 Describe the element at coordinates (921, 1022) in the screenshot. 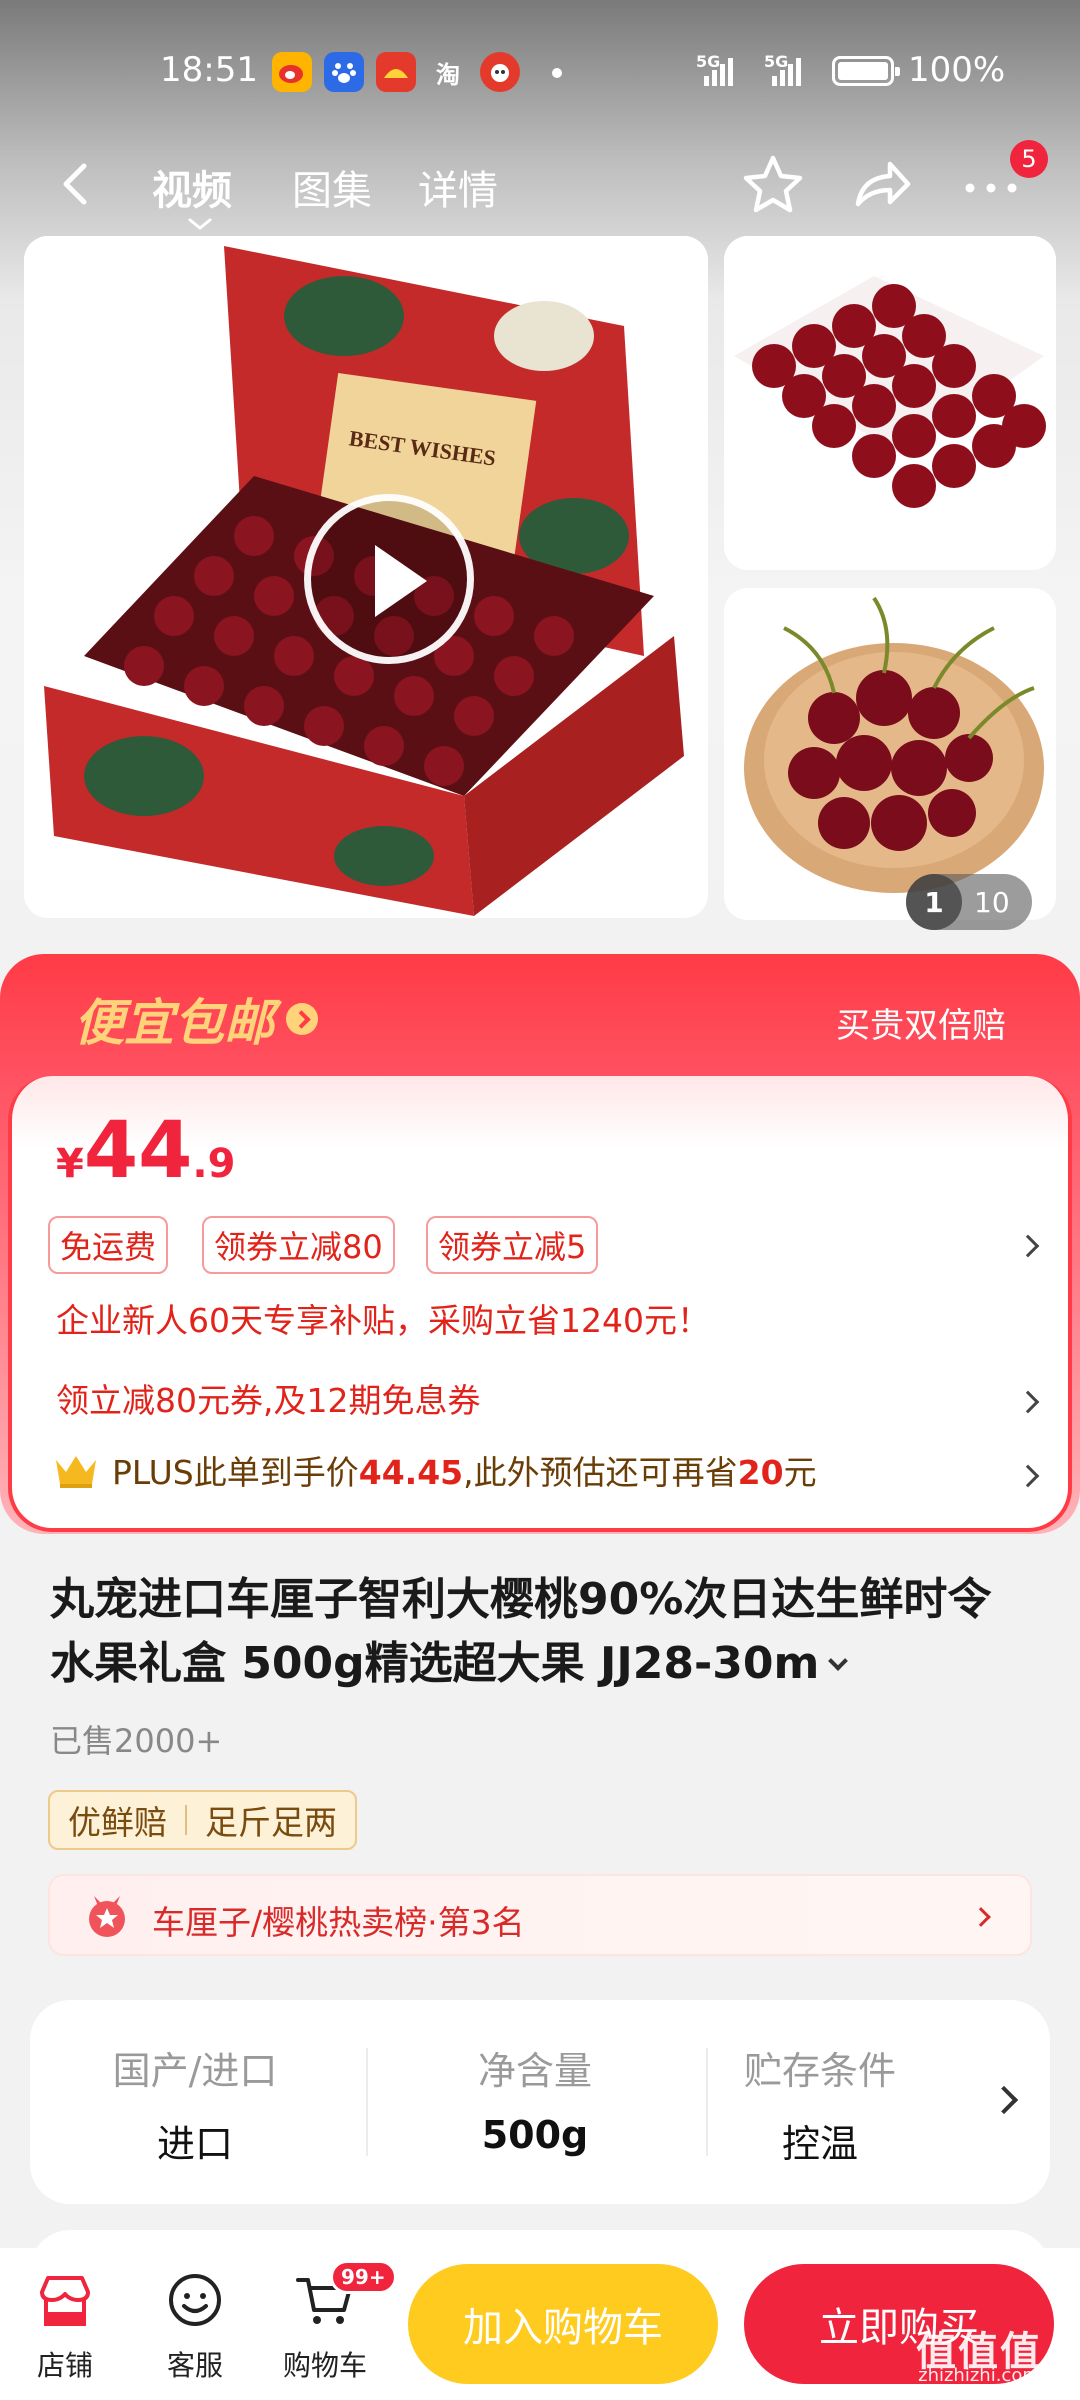

I see `price-guarantee: 买贵双倍赔` at that location.